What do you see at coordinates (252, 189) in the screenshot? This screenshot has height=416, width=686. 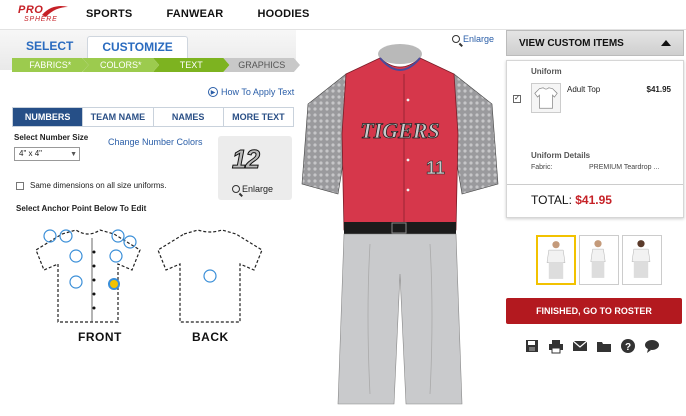 I see `enlarge-preview-link: Enlarge` at bounding box center [252, 189].